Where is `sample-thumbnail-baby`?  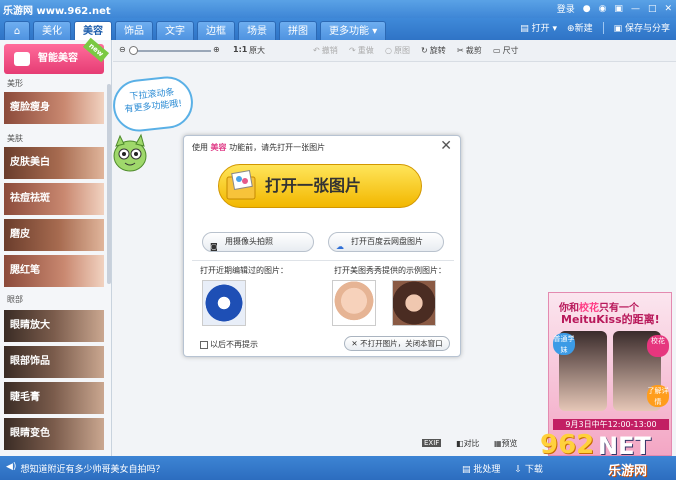
sample-thumbnail-baby is located at coordinates (354, 303).